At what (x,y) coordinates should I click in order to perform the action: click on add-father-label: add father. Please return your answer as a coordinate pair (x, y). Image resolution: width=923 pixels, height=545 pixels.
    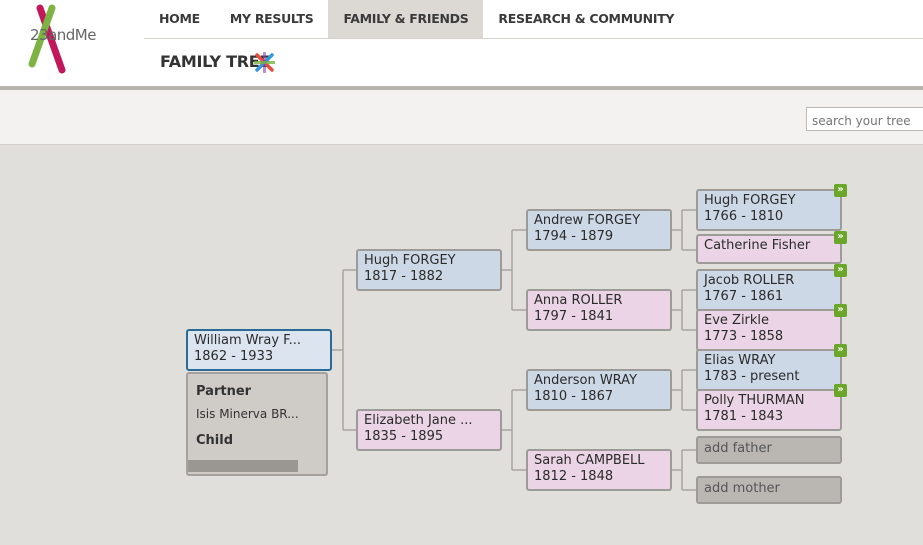
    Looking at the image, I should click on (738, 448).